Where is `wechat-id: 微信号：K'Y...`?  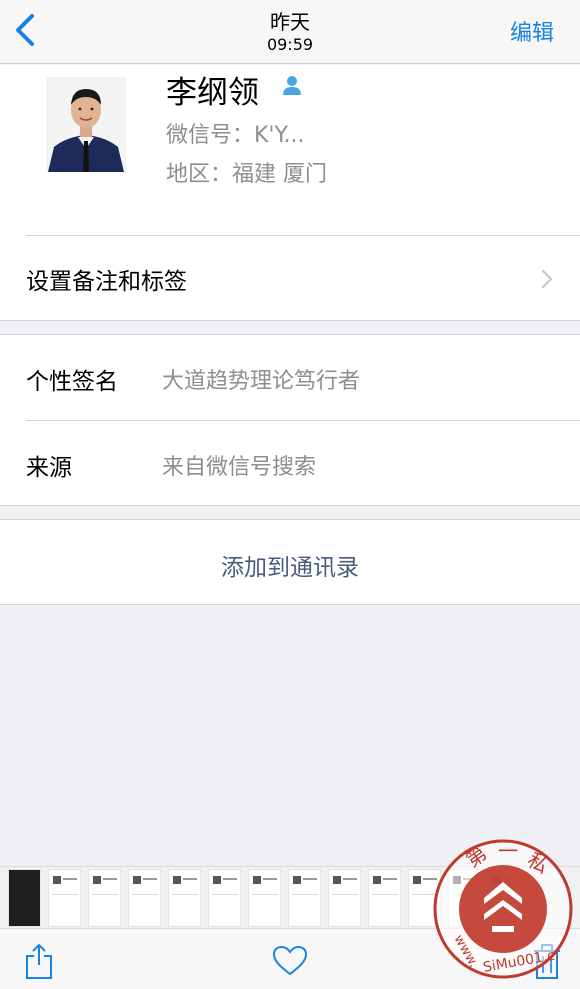
wechat-id: 微信号：K'Y... is located at coordinates (235, 135).